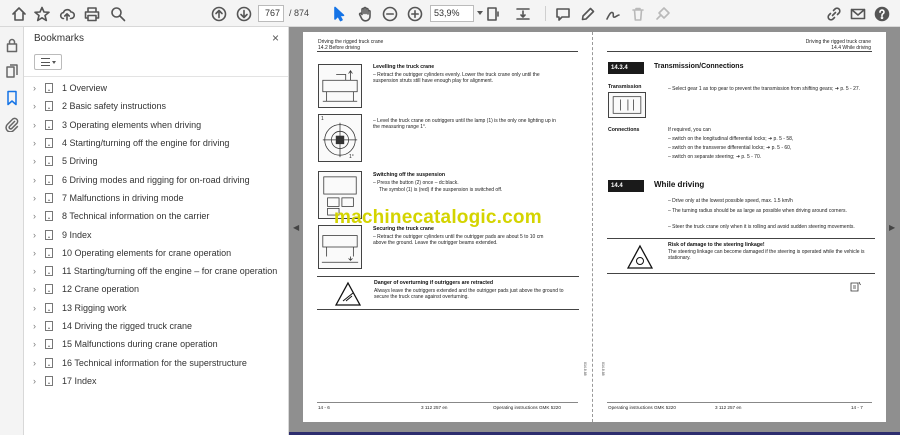 The image size is (900, 435). Describe the element at coordinates (156, 381) in the screenshot. I see `bookmark-item: › 17 Index` at that location.